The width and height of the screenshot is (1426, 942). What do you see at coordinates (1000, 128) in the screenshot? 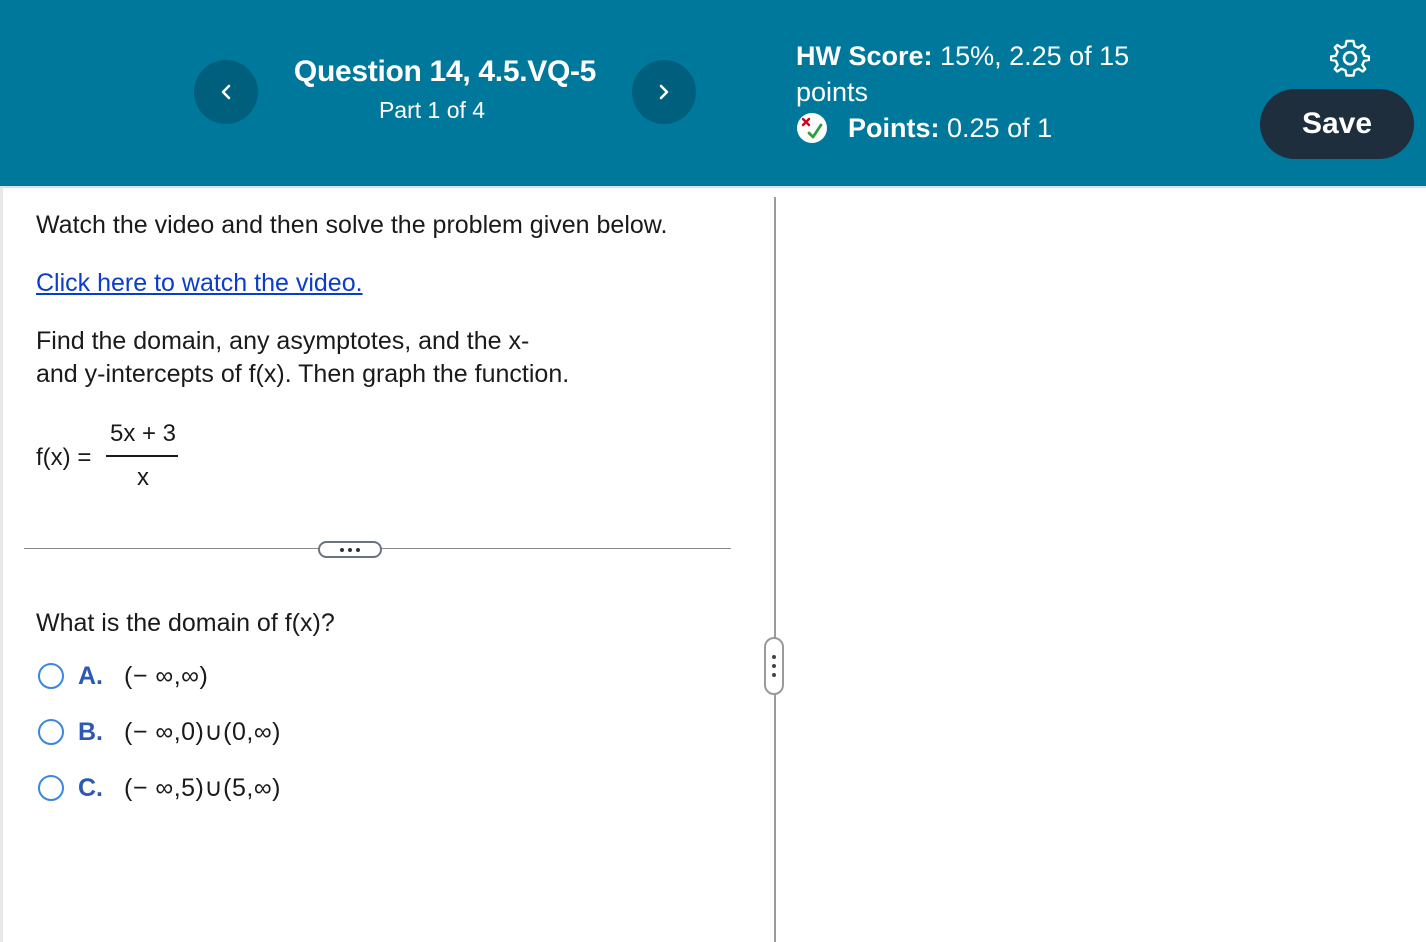
I see `points-value: 0.25 of 1` at bounding box center [1000, 128].